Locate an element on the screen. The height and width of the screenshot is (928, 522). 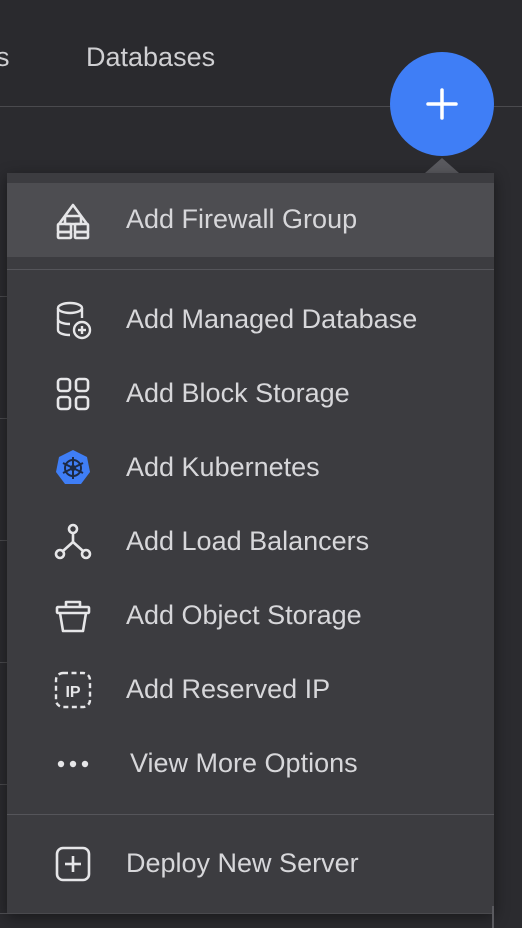
menu-item-view-more-options: View More Options is located at coordinates (250, 764).